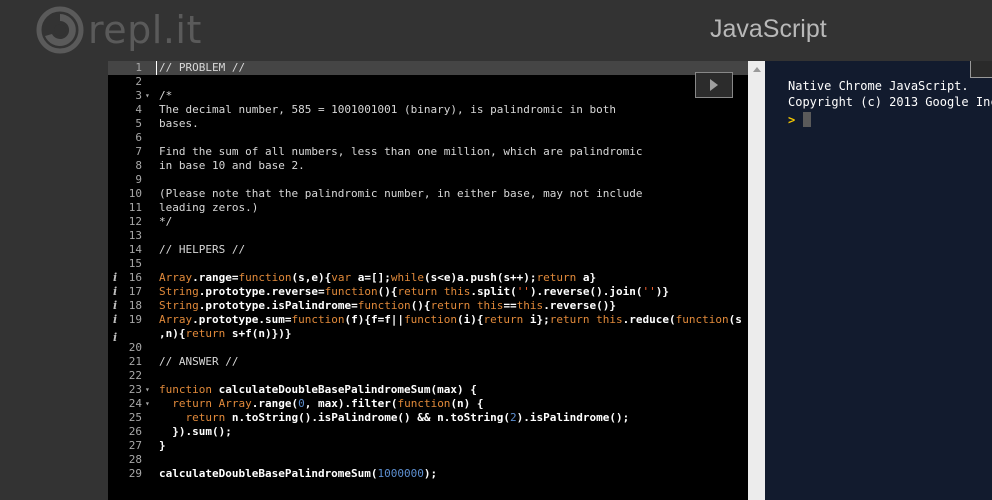  What do you see at coordinates (428, 264) in the screenshot?
I see `code-line: 15` at bounding box center [428, 264].